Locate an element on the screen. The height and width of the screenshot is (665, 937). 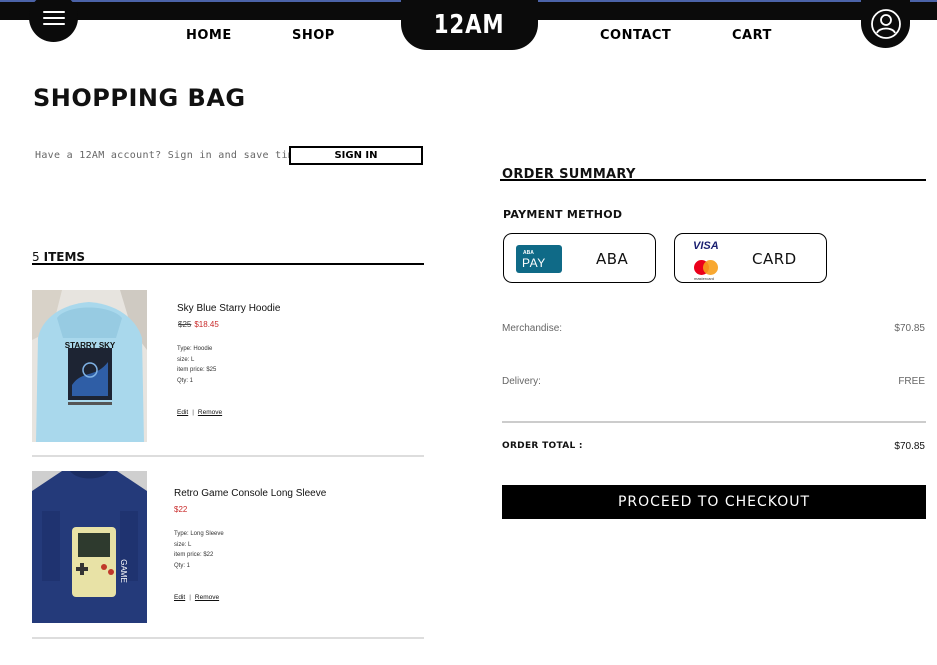
visa-logo: VISA is located at coordinates (706, 246).